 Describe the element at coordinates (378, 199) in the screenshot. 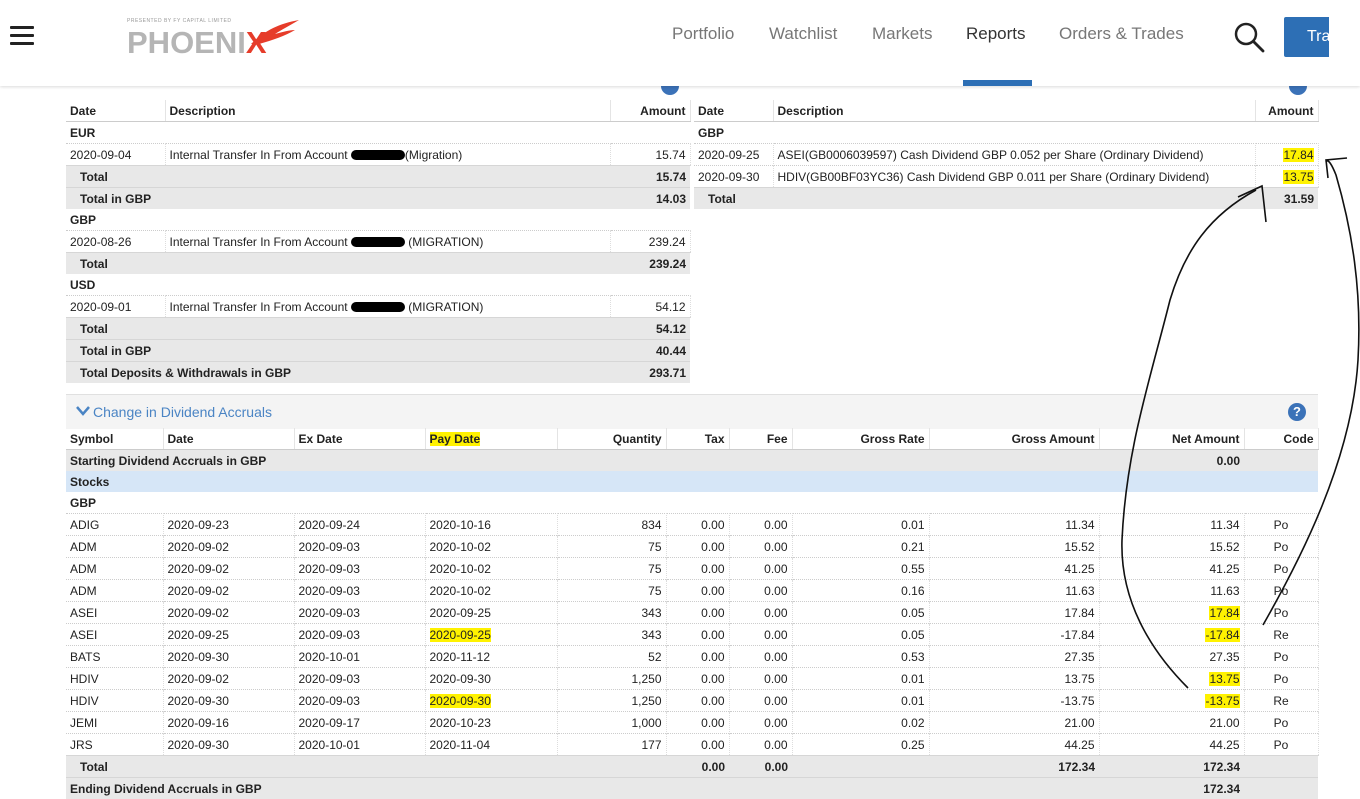

I see `subtotal-row: Total in GBP14.03` at that location.